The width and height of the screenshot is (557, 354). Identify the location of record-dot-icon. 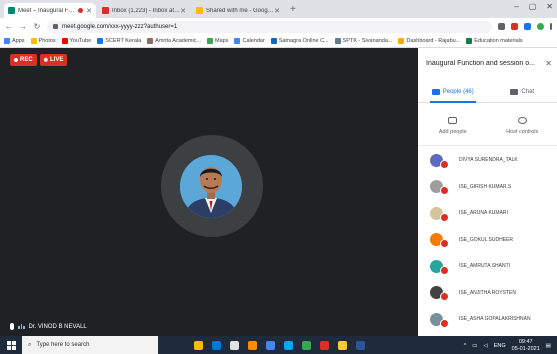
(16, 60).